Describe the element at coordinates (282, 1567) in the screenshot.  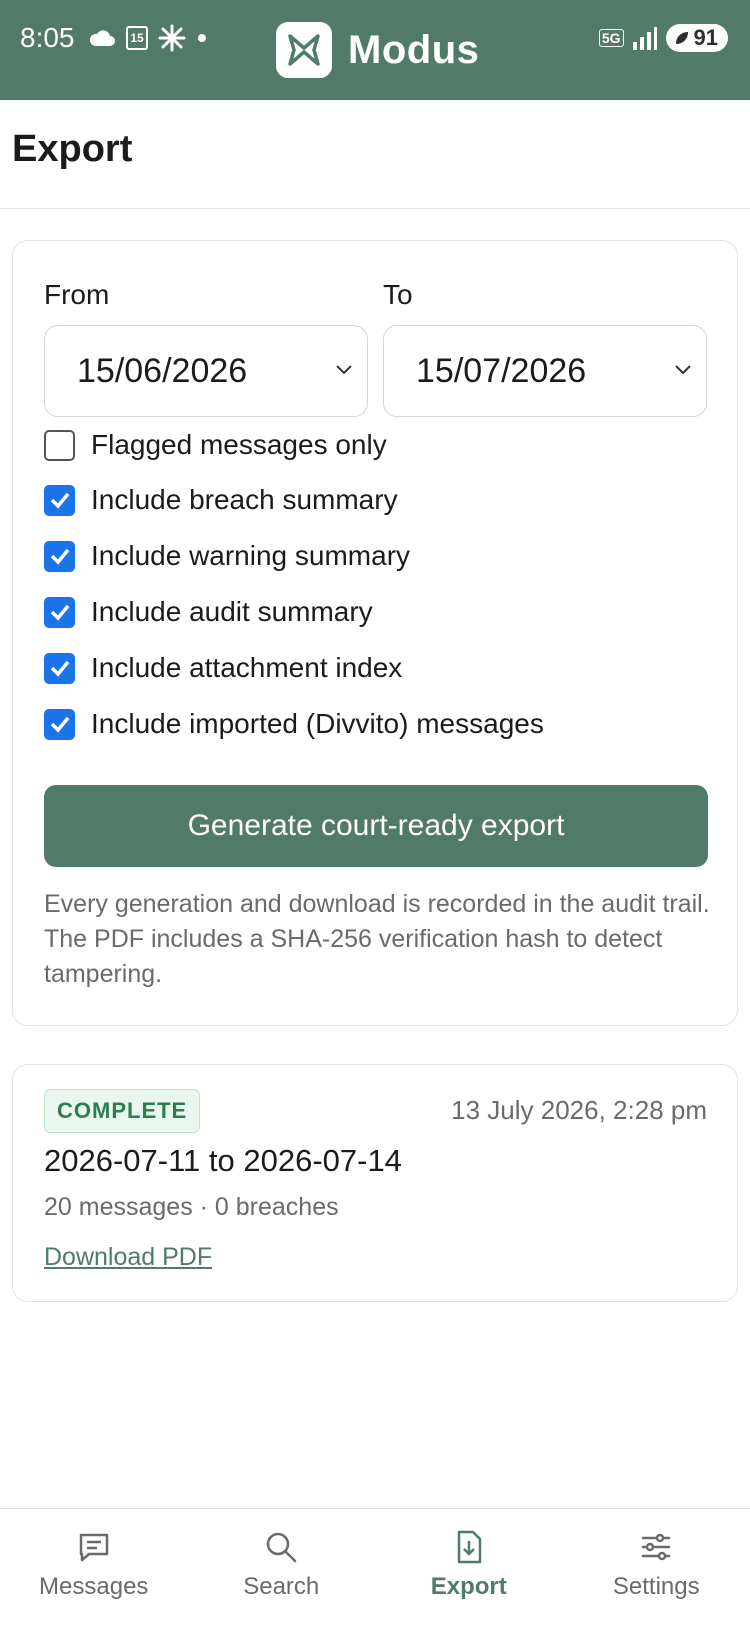
I see `nav-item-search: Search` at that location.